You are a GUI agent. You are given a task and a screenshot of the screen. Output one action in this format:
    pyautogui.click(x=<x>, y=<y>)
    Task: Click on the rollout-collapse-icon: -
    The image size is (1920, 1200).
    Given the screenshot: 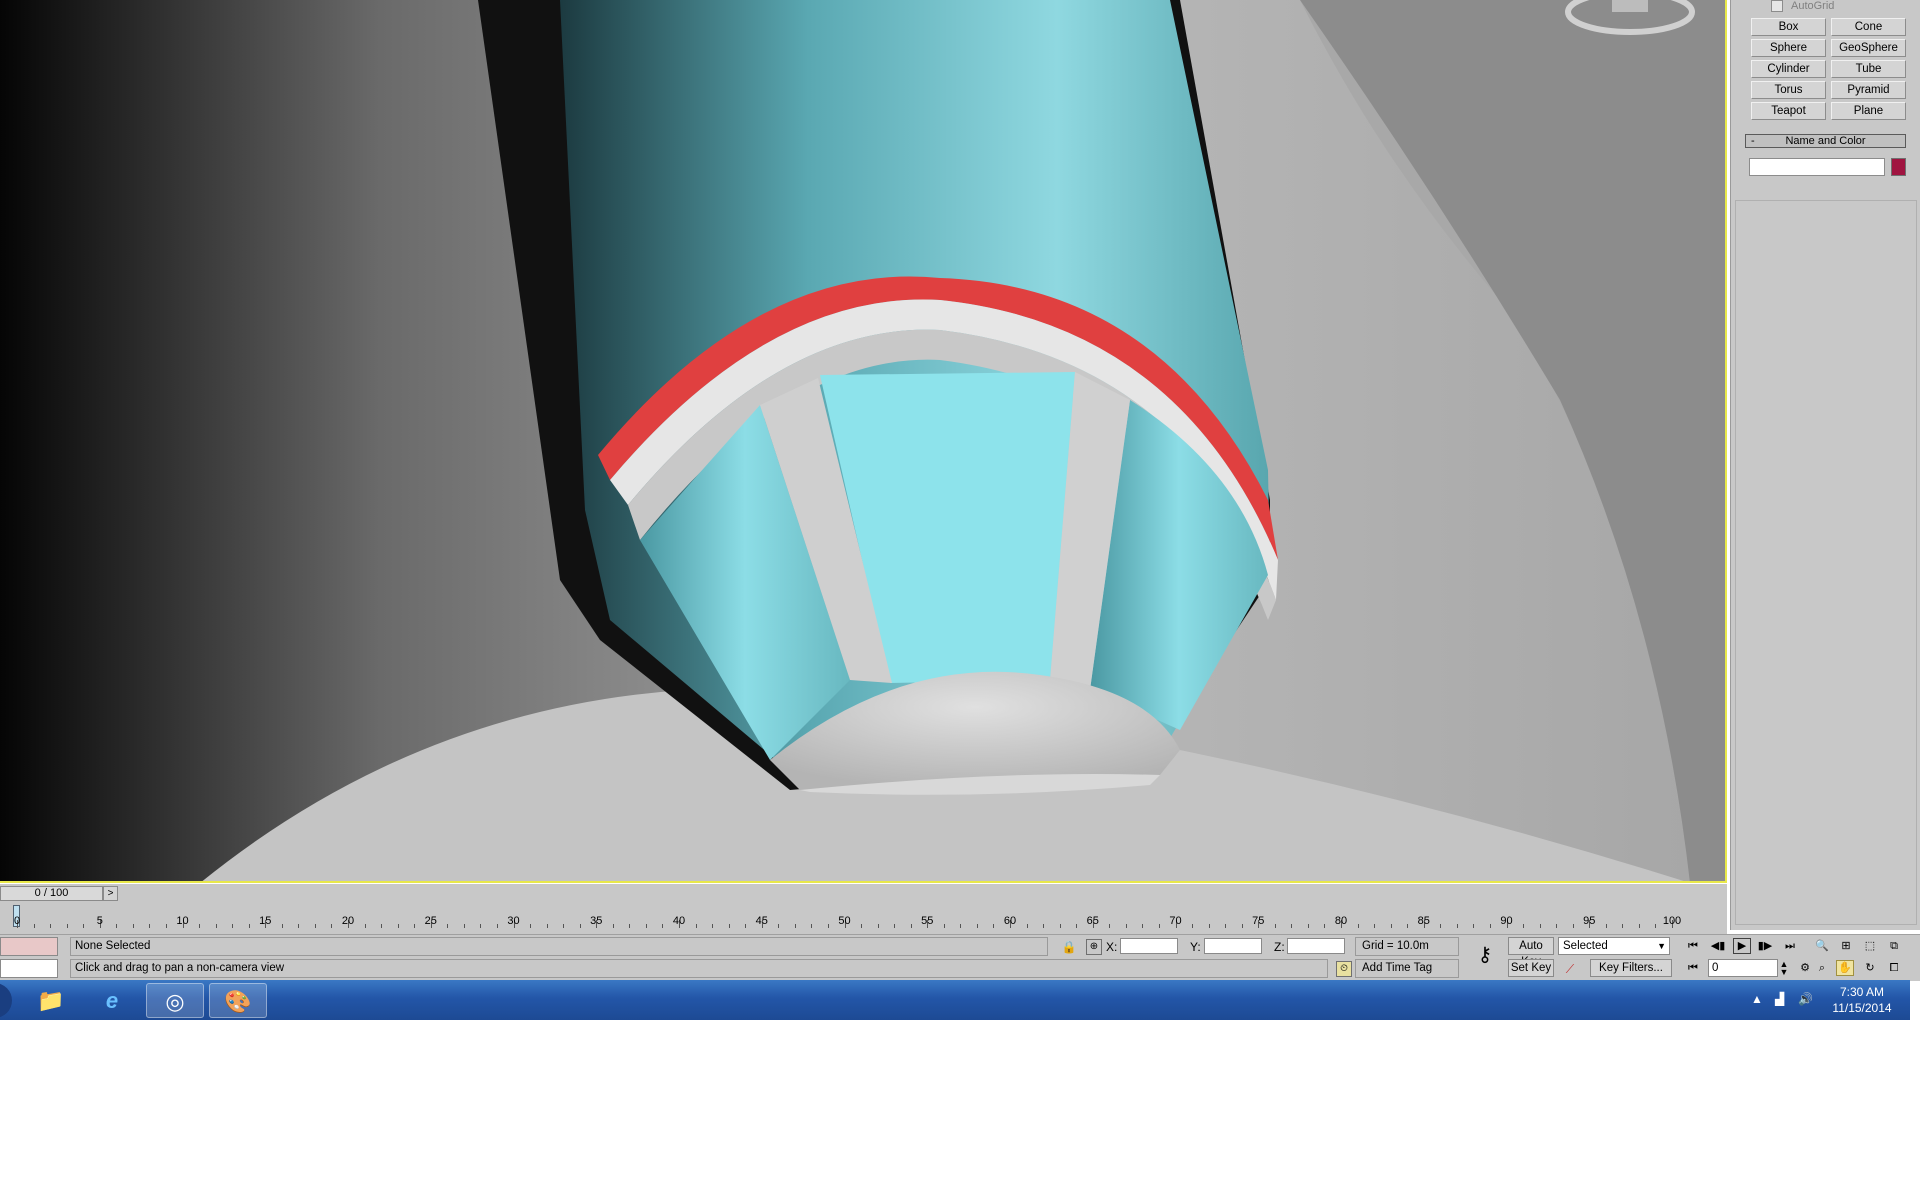 What is the action you would take?
    pyautogui.click(x=1753, y=141)
    